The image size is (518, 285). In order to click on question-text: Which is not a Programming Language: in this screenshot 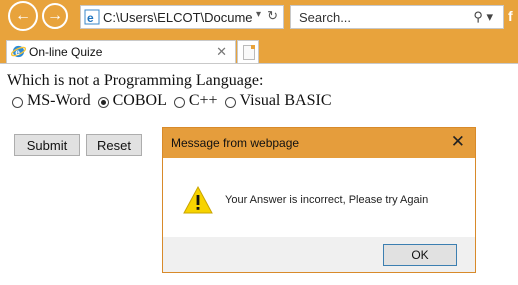, I will do `click(135, 80)`.